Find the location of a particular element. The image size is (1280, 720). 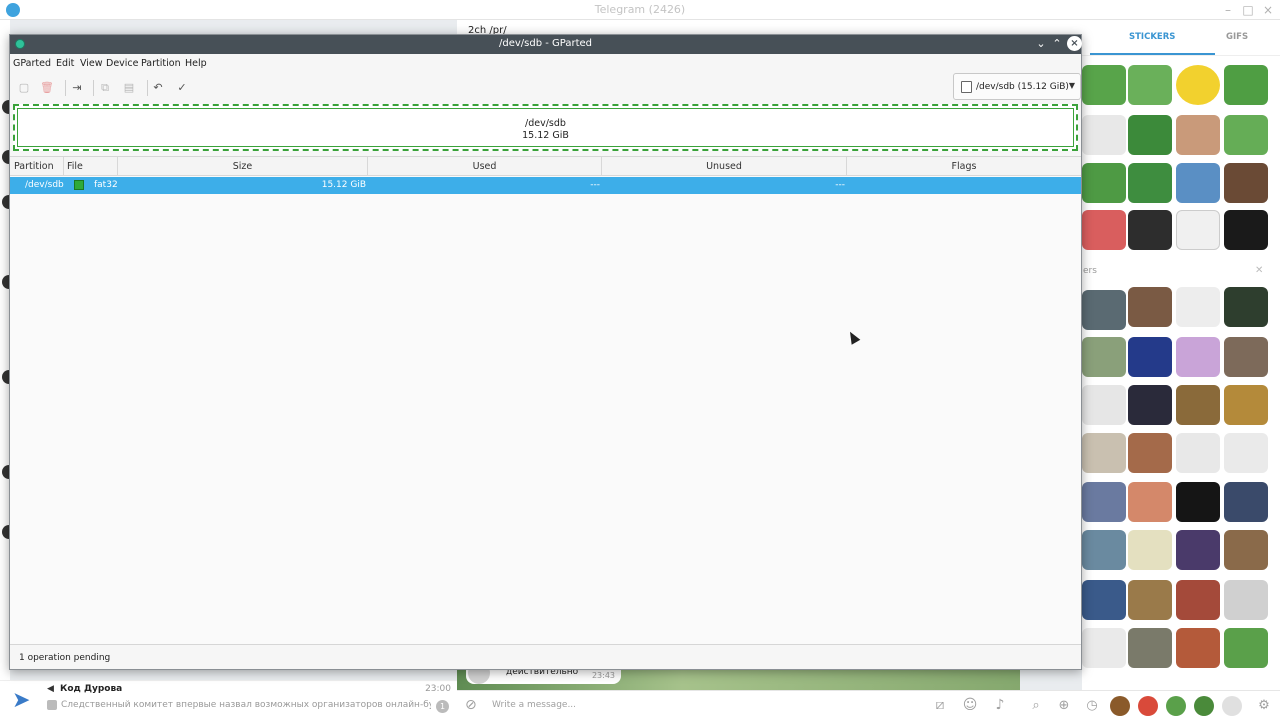

paste-icon: ▤ is located at coordinates (129, 88).